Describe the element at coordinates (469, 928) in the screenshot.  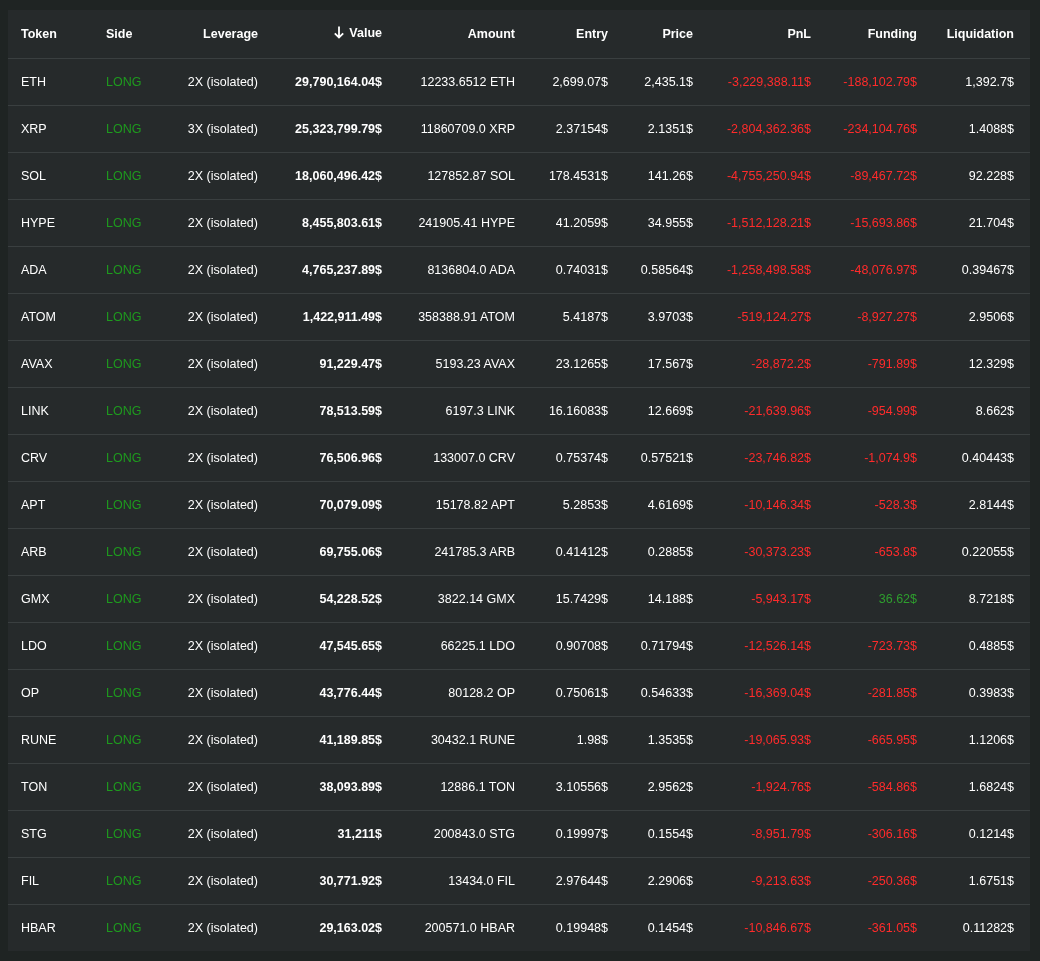
I see `table-cell: 200571.0 HBAR` at that location.